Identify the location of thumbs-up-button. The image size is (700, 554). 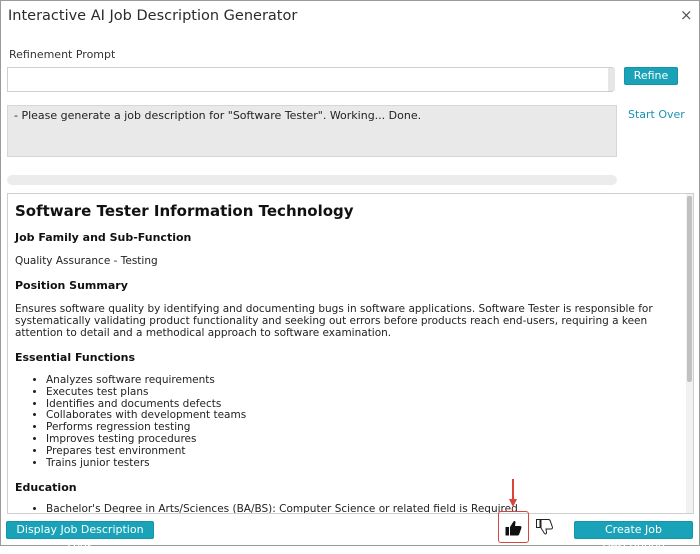
(513, 527).